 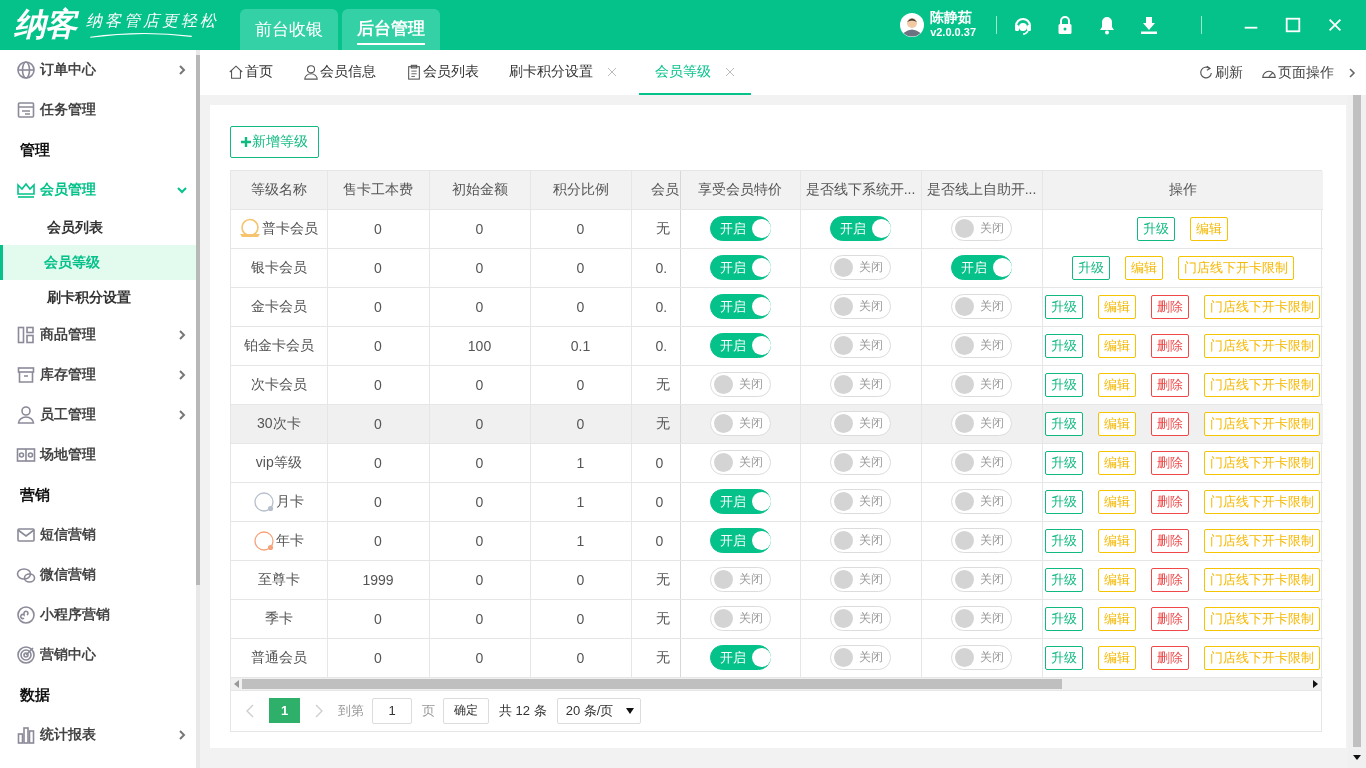 What do you see at coordinates (392, 710) in the screenshot?
I see `page-input: 1` at bounding box center [392, 710].